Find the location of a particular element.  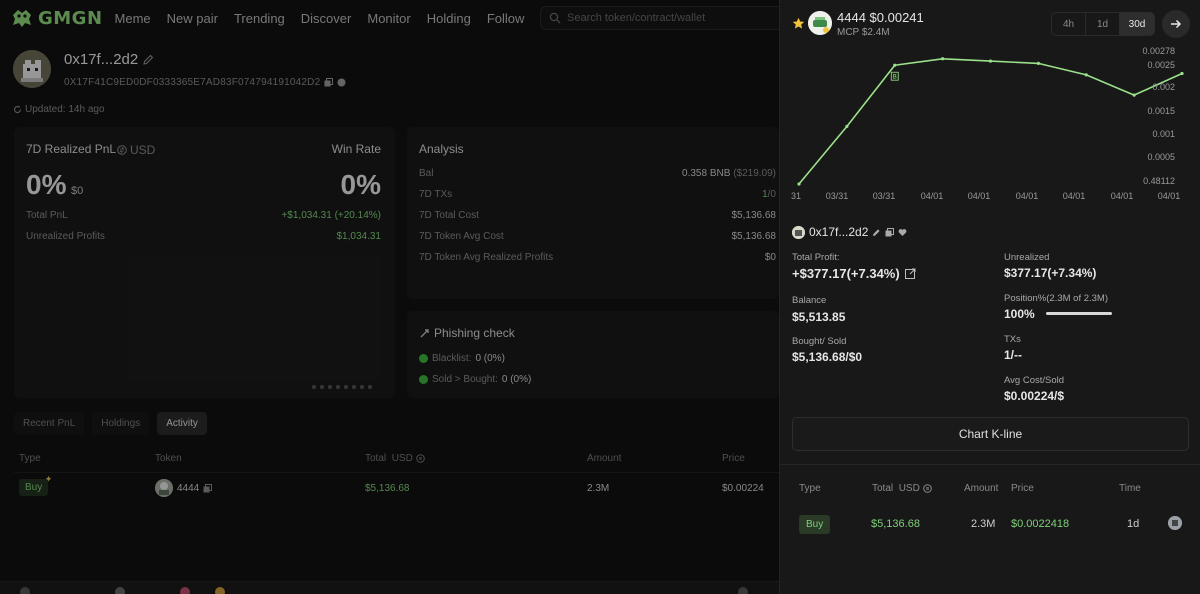

col-total: Total USD is located at coordinates (395, 458).